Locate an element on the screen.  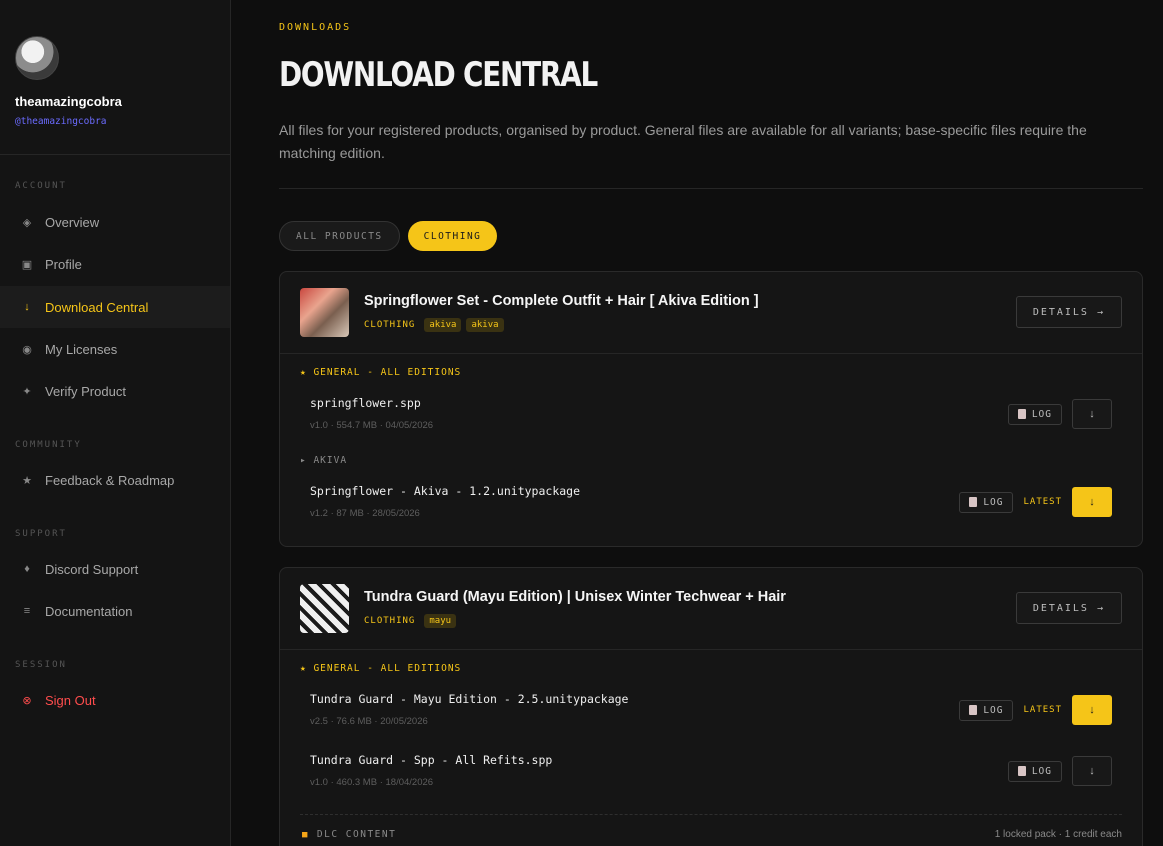
base-section-label: ▸ AKIVA is located at coordinates (324, 460).